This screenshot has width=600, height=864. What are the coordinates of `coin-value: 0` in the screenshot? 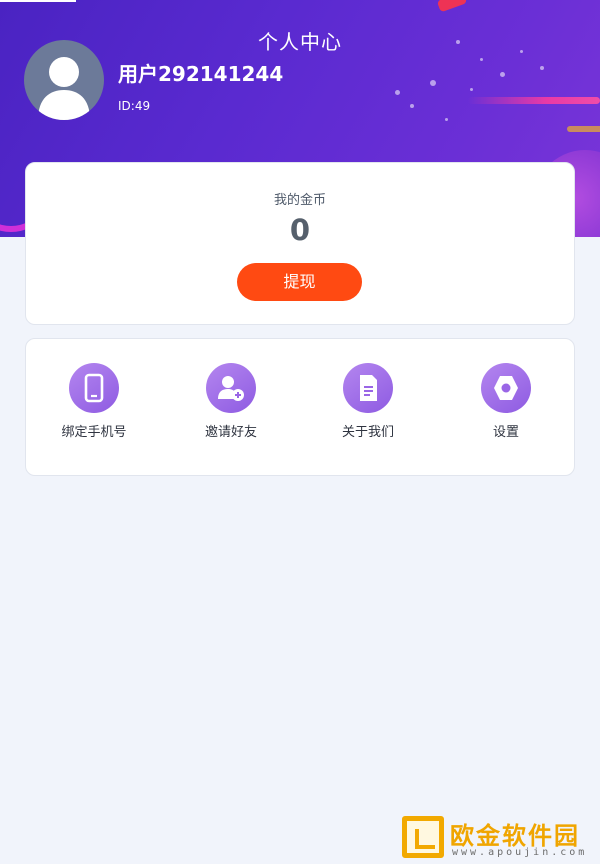 It's located at (300, 230).